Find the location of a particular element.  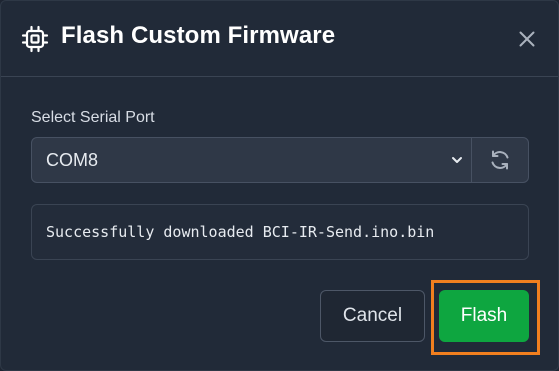

serial-port-input-group: COM8 is located at coordinates (280, 160).